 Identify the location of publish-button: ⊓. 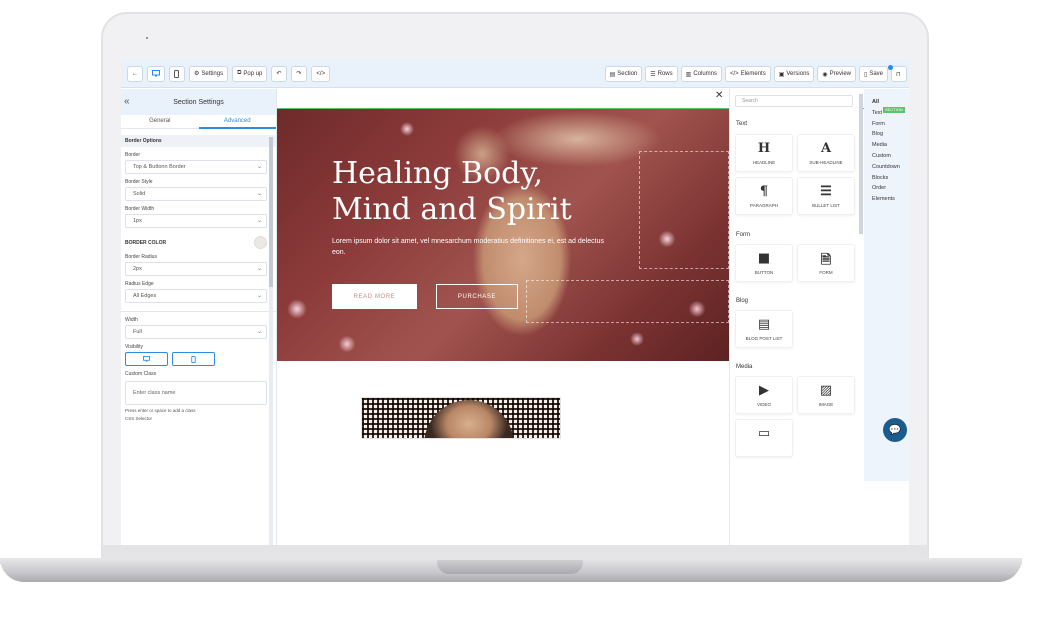
(899, 74).